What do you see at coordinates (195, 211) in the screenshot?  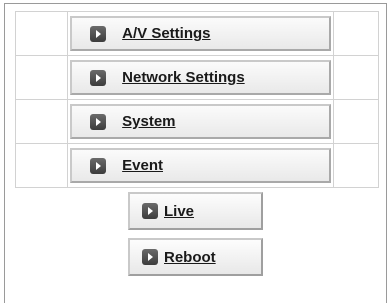 I see `live-button: Live` at bounding box center [195, 211].